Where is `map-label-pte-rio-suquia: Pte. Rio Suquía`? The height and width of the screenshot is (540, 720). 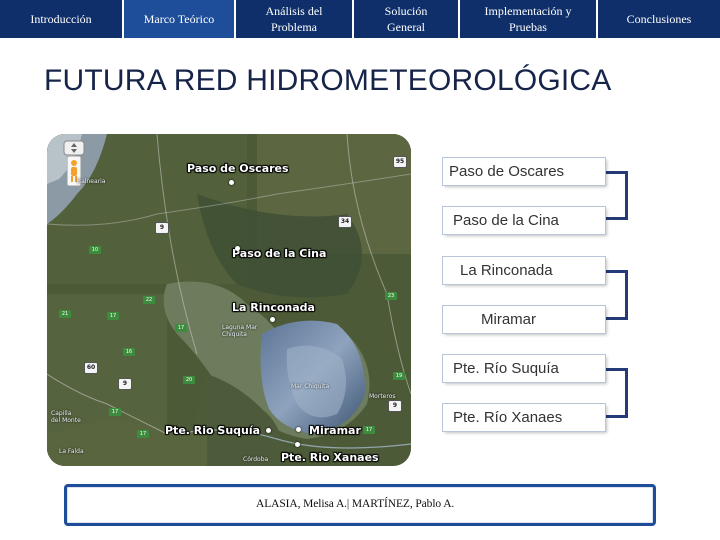 map-label-pte-rio-suquia: Pte. Rio Suquía is located at coordinates (213, 430).